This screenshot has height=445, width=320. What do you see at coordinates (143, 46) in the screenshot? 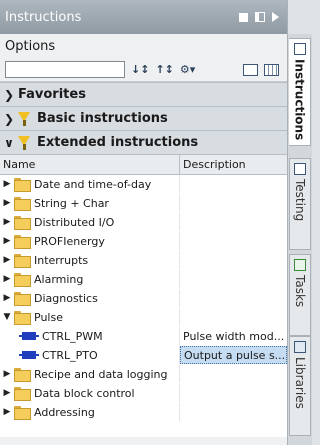
I see `options-label: Options` at bounding box center [143, 46].